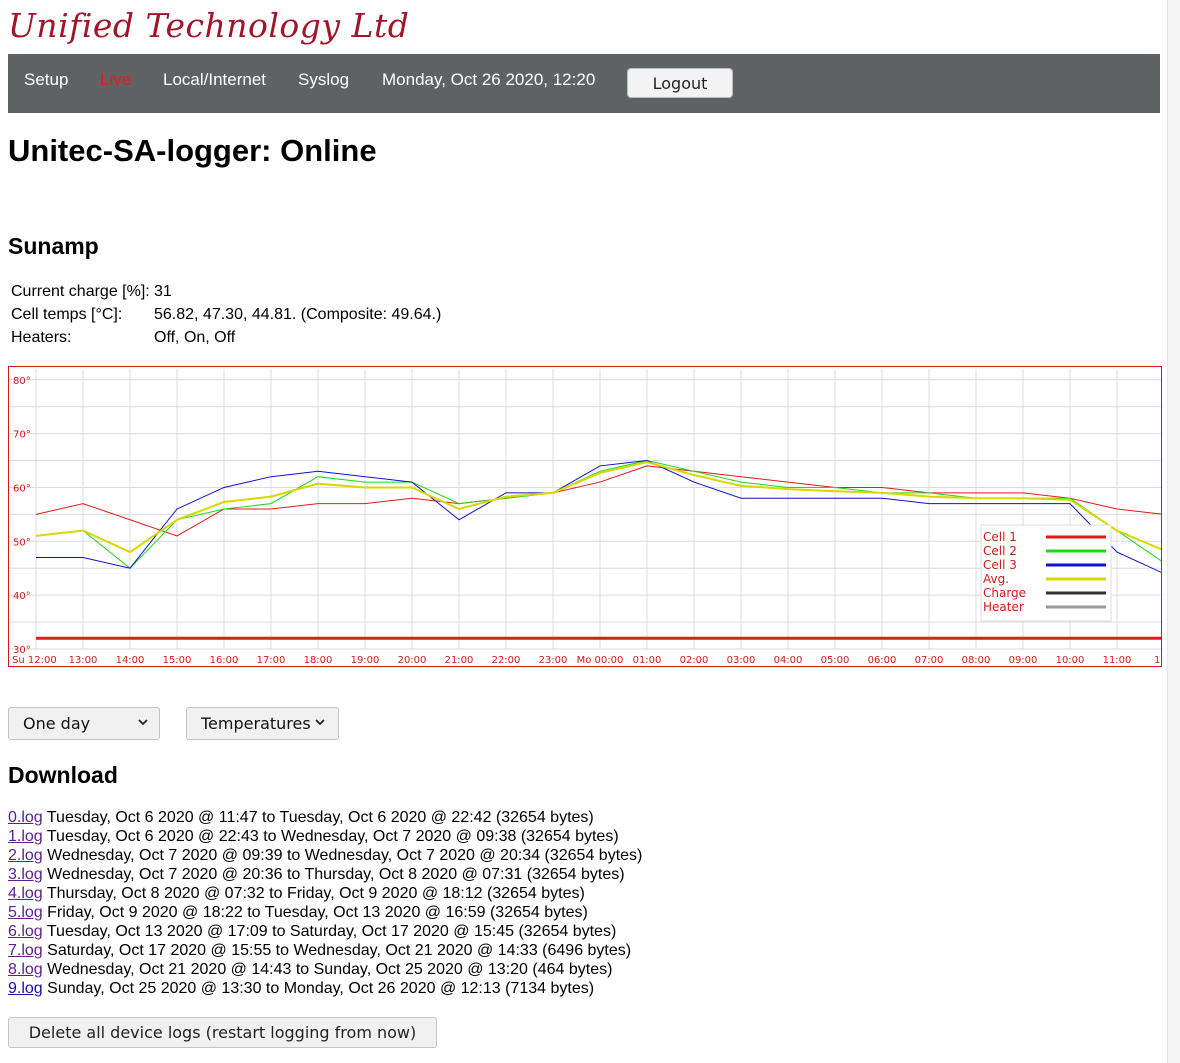  I want to click on x-tick-label: 23:00, so click(553, 660).